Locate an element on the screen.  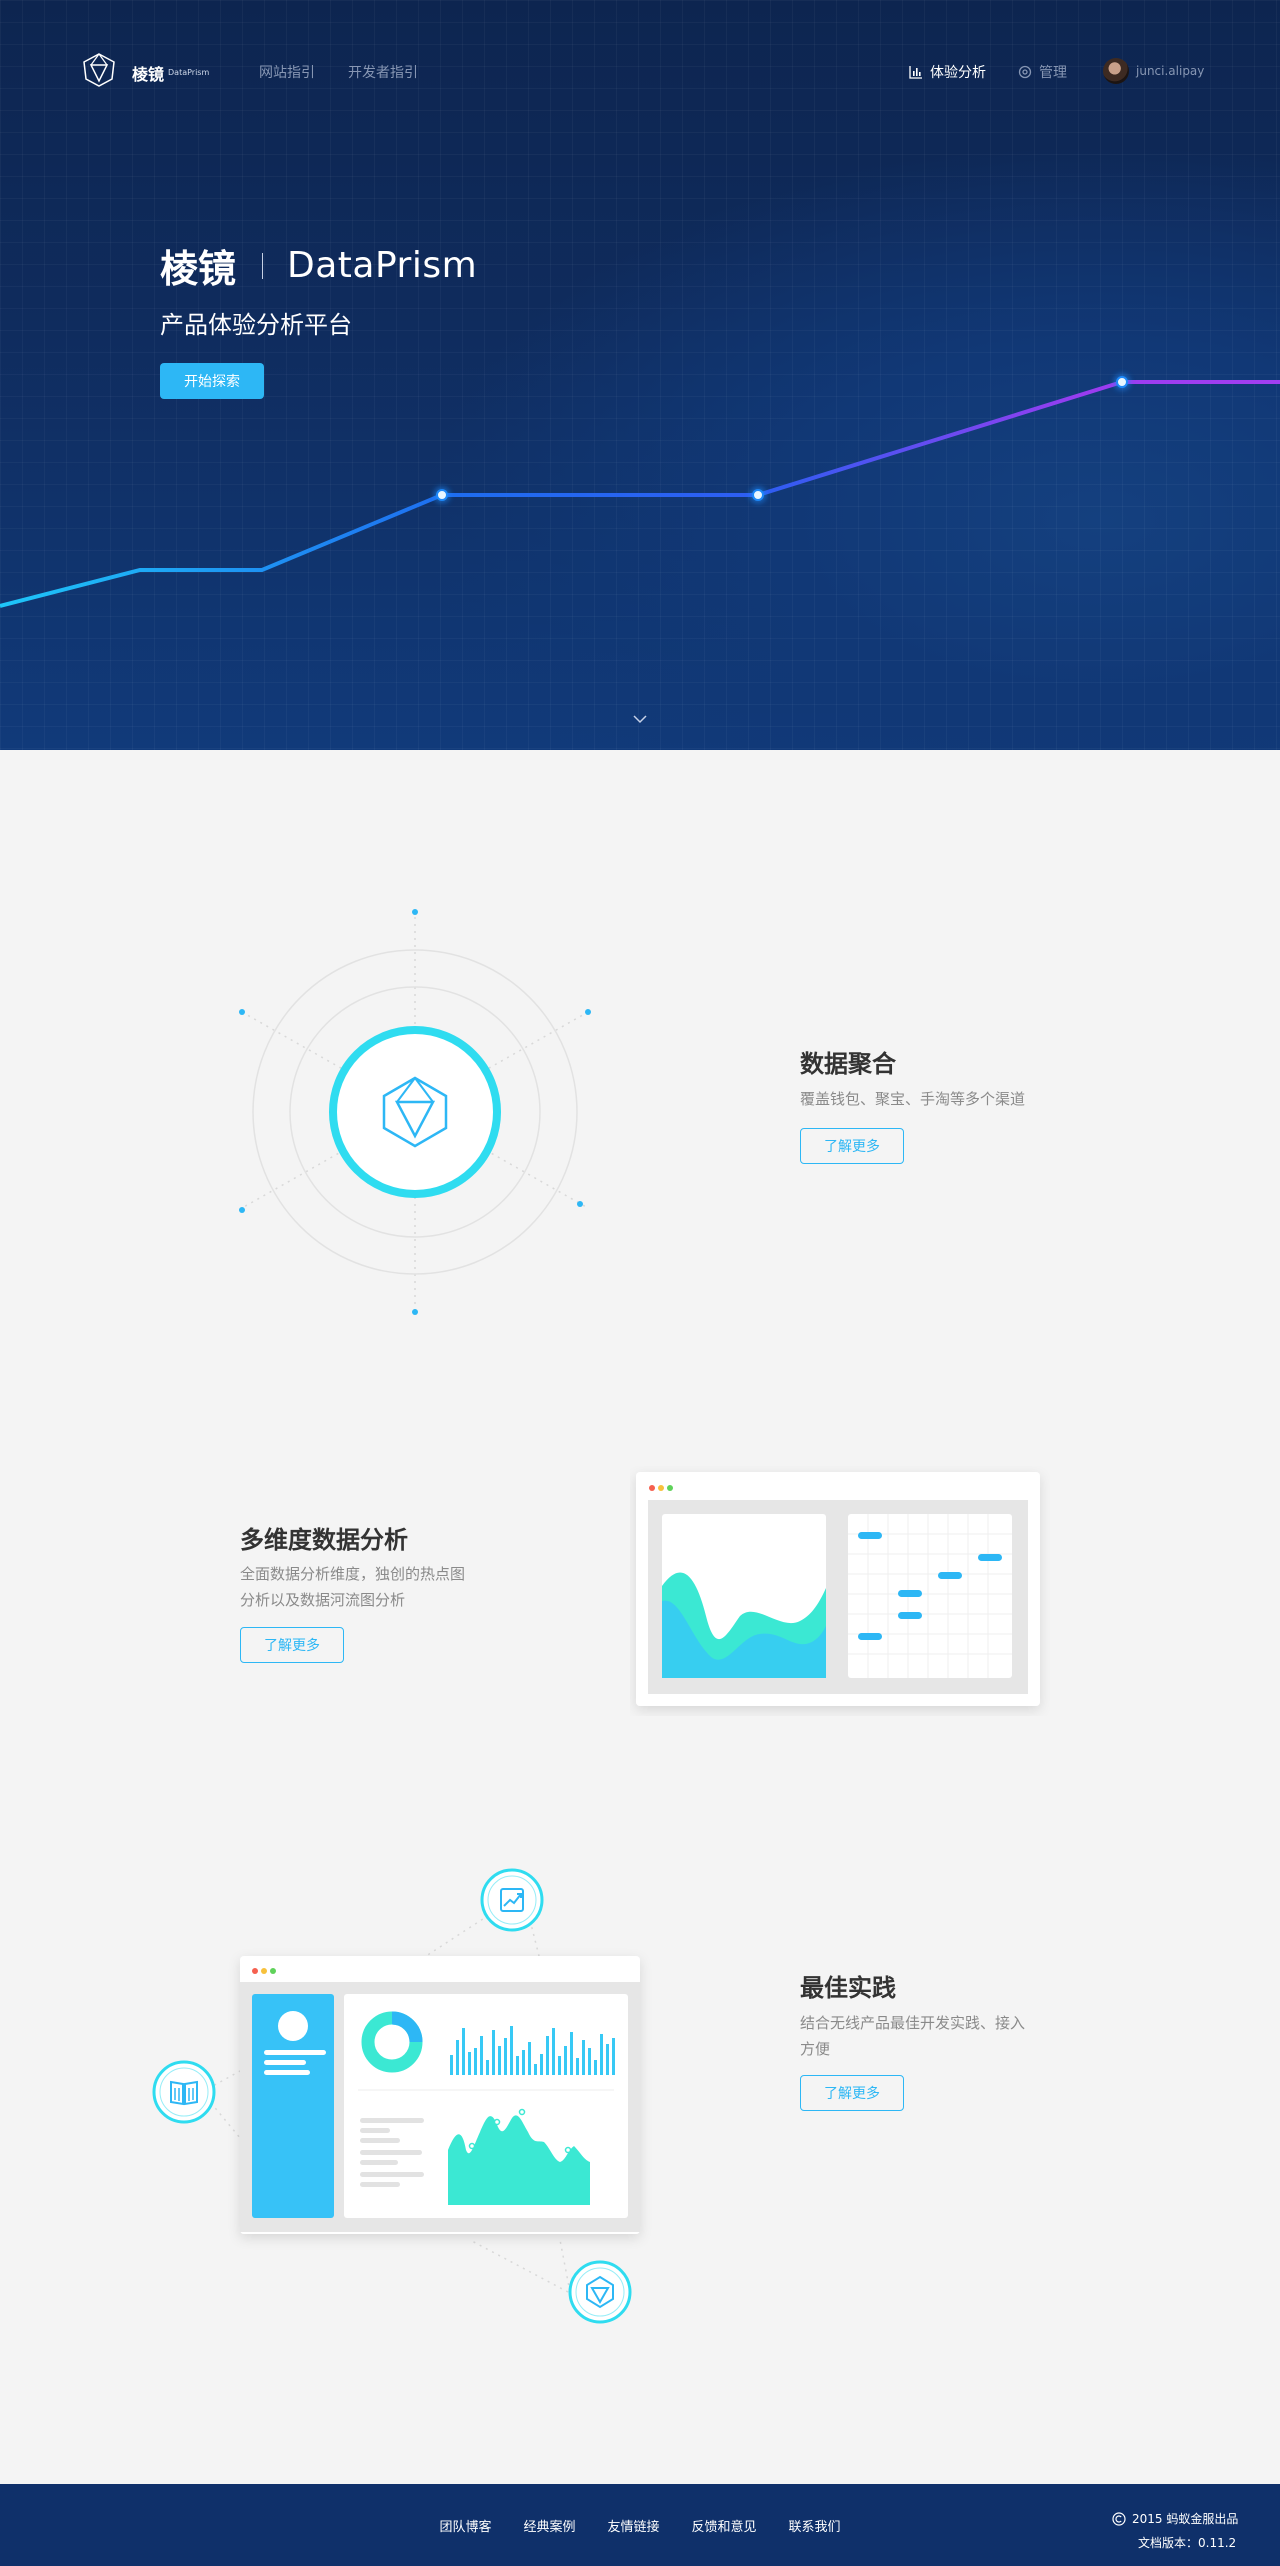
start-explore-button: 开始探索 is located at coordinates (212, 381).